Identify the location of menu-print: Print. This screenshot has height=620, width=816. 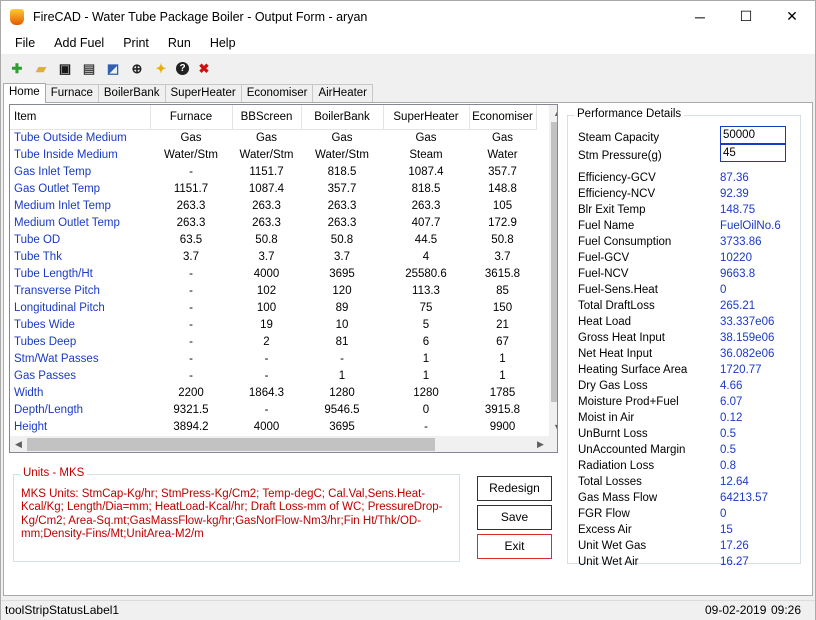
(136, 43).